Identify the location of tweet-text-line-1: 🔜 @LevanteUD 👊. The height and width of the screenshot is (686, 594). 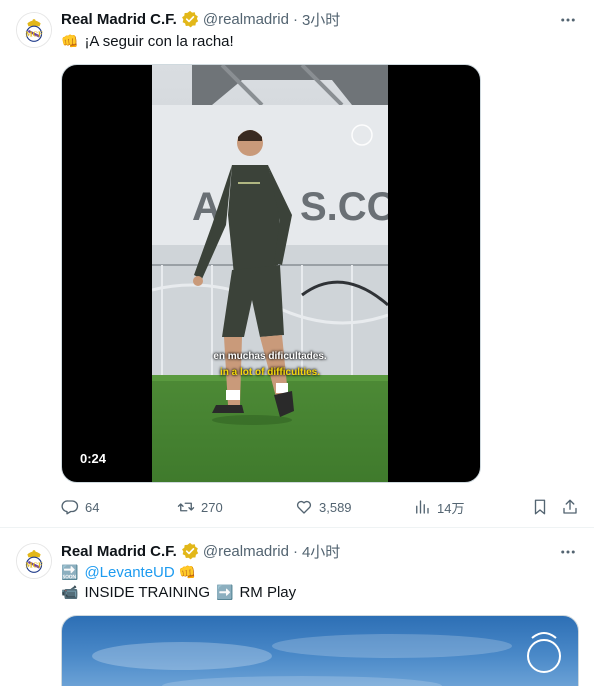
(131, 573).